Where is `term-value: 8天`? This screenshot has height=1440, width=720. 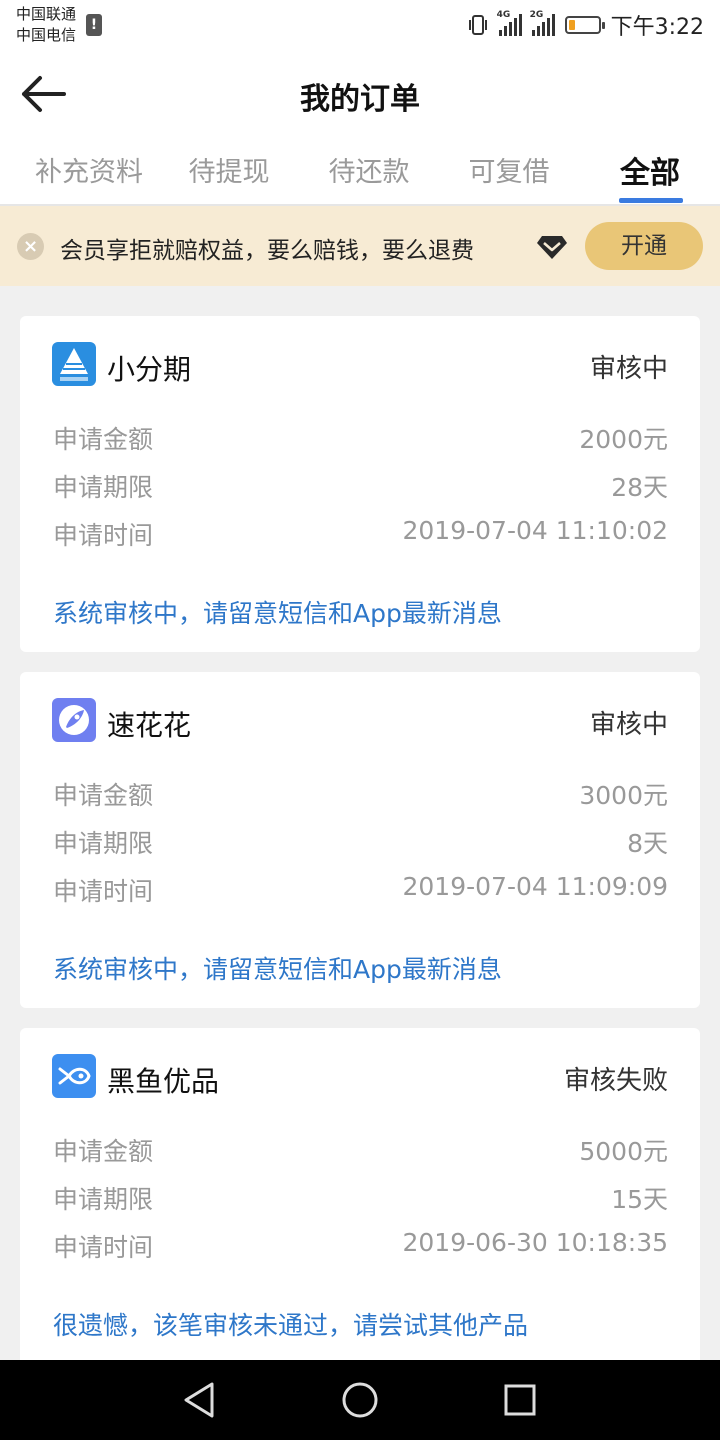 term-value: 8天 is located at coordinates (647, 843).